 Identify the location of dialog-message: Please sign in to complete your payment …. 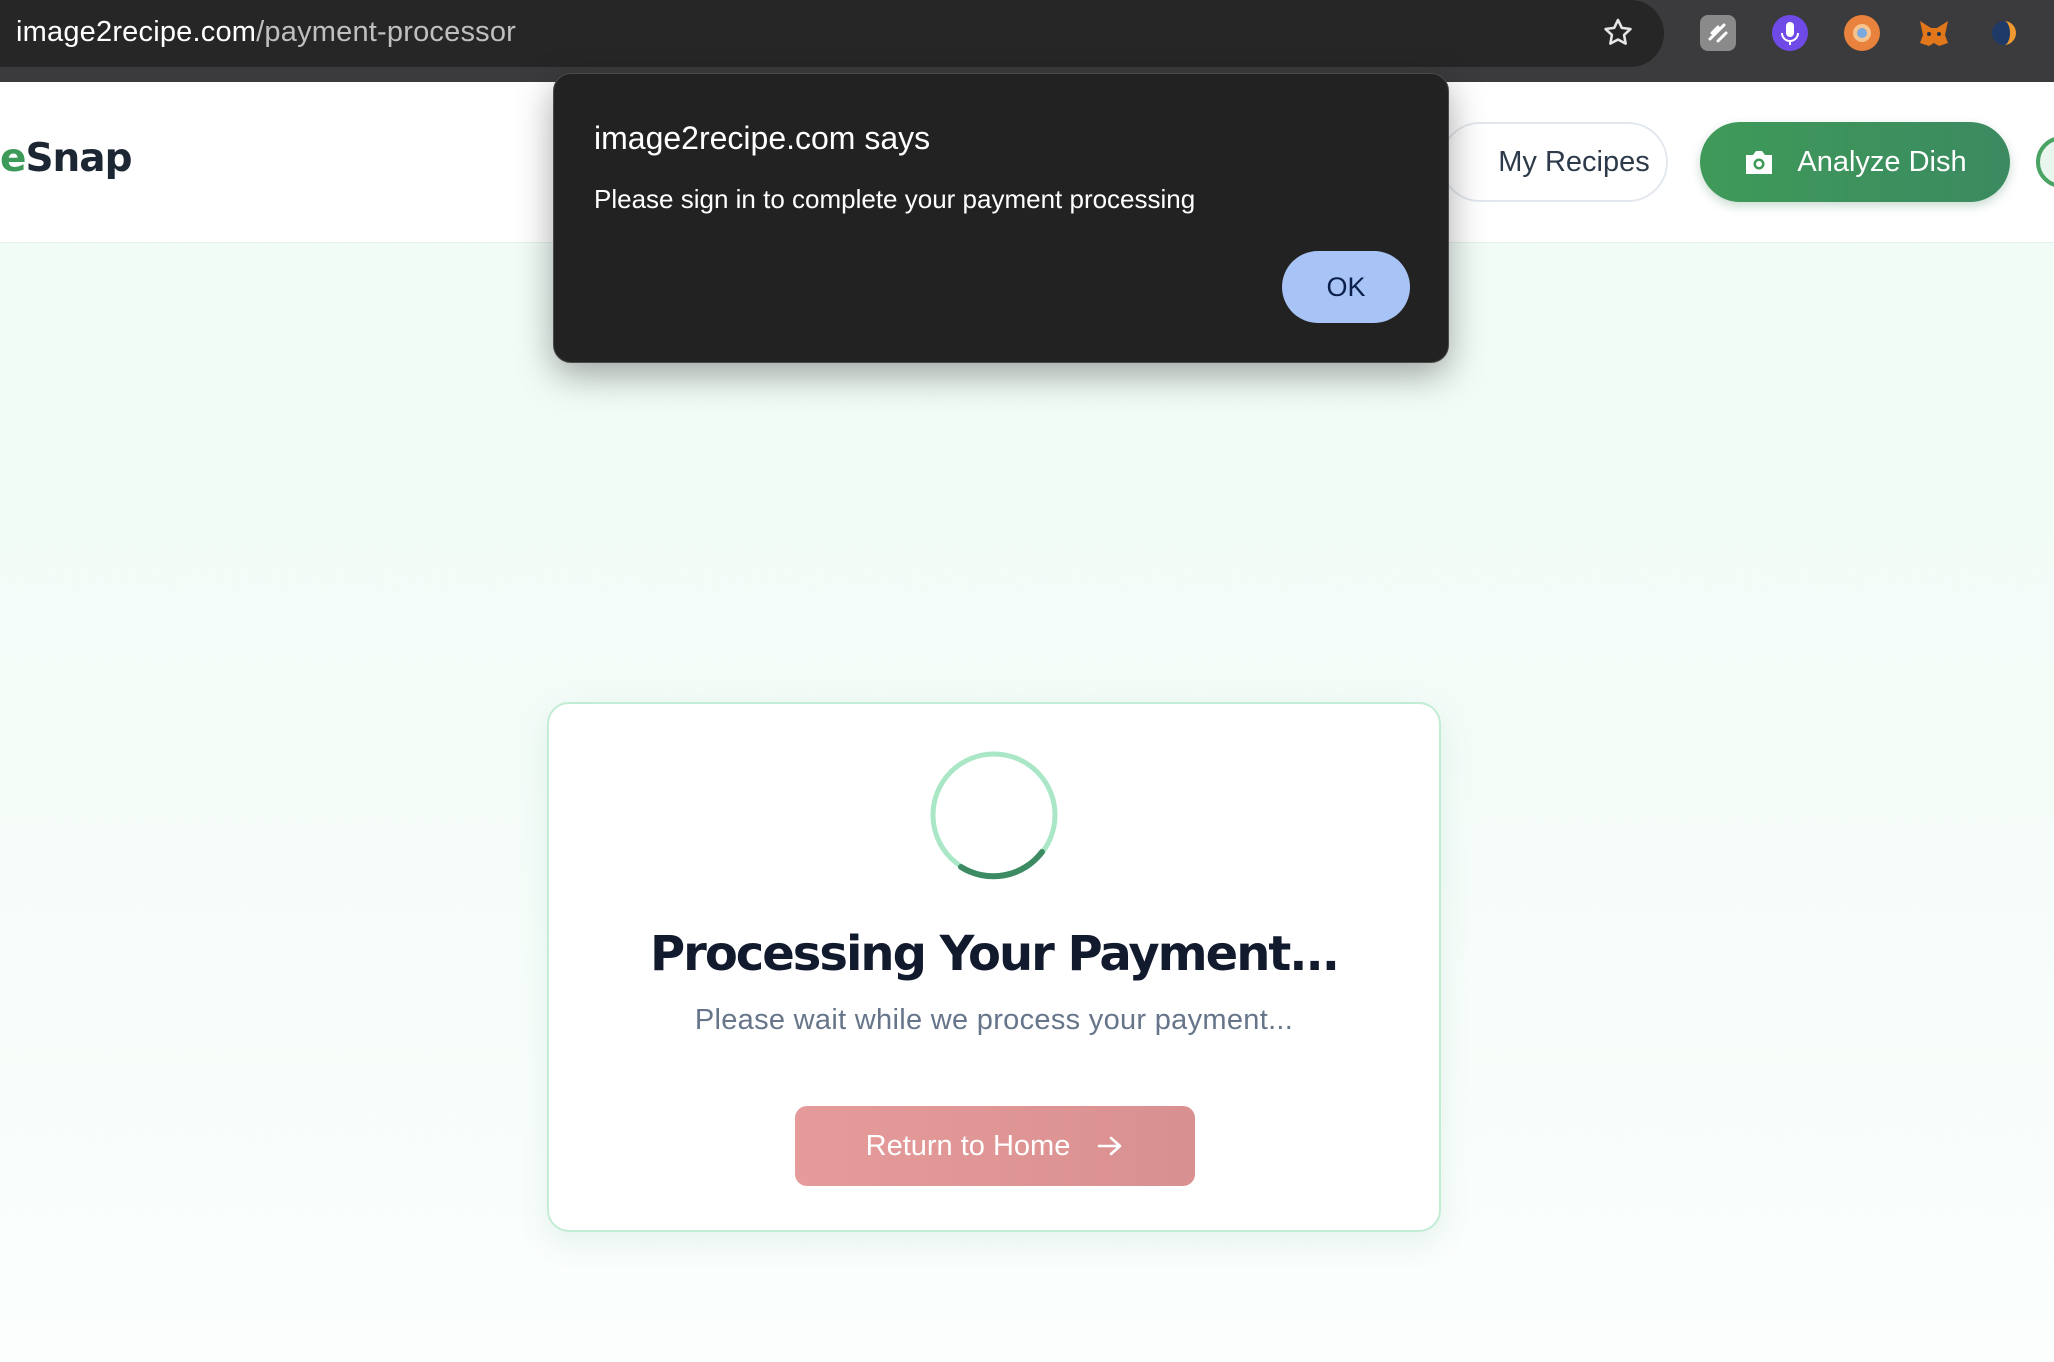
(895, 199).